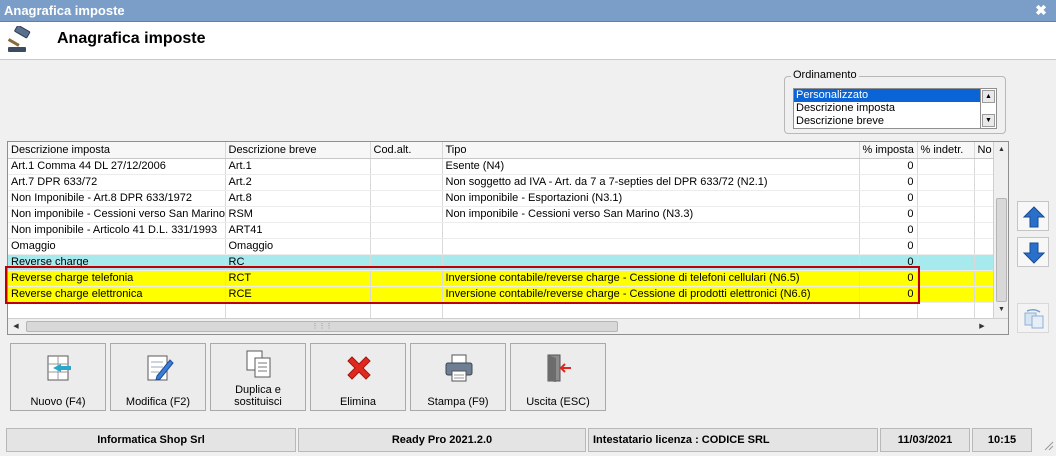 This screenshot has height=456, width=1056. Describe the element at coordinates (1033, 216) in the screenshot. I see `move-up-button` at that location.